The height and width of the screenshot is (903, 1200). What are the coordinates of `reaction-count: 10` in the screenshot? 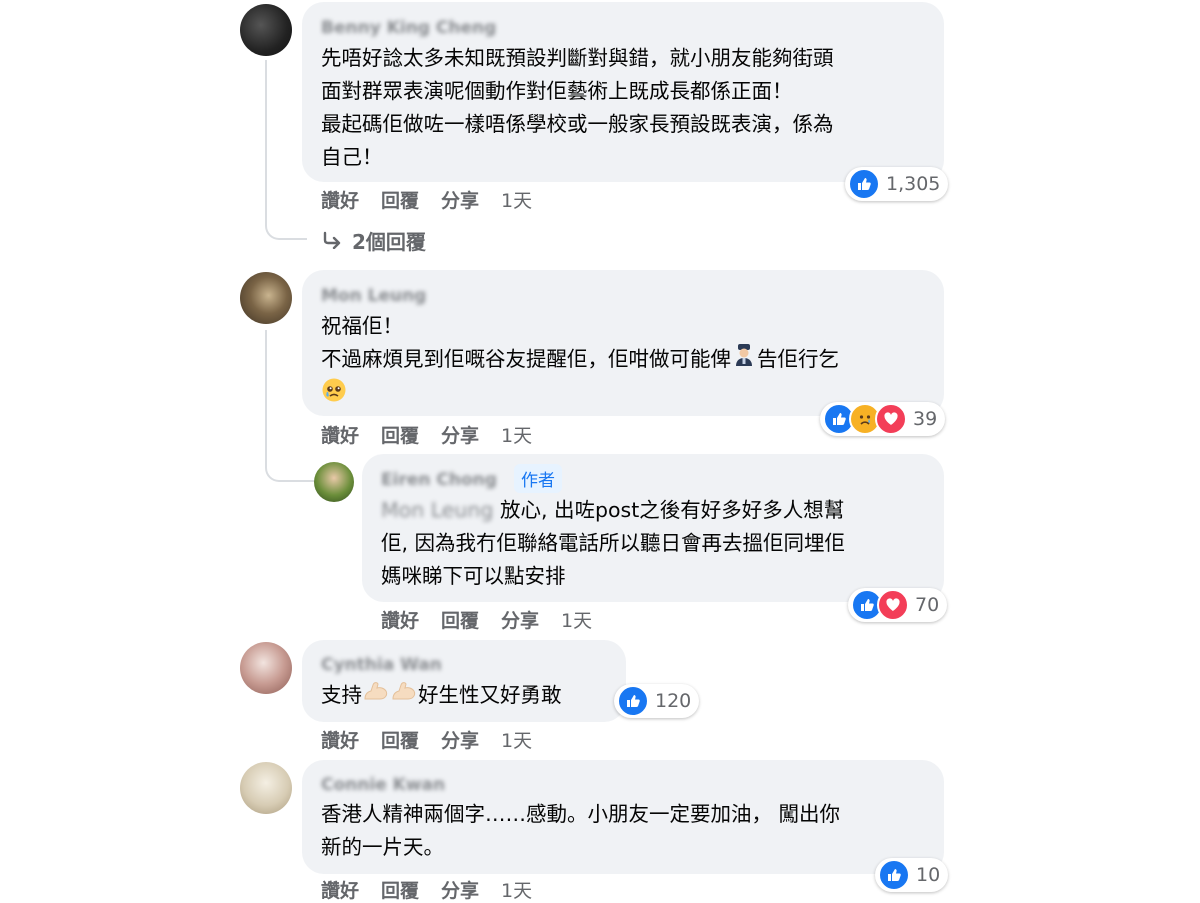 It's located at (928, 875).